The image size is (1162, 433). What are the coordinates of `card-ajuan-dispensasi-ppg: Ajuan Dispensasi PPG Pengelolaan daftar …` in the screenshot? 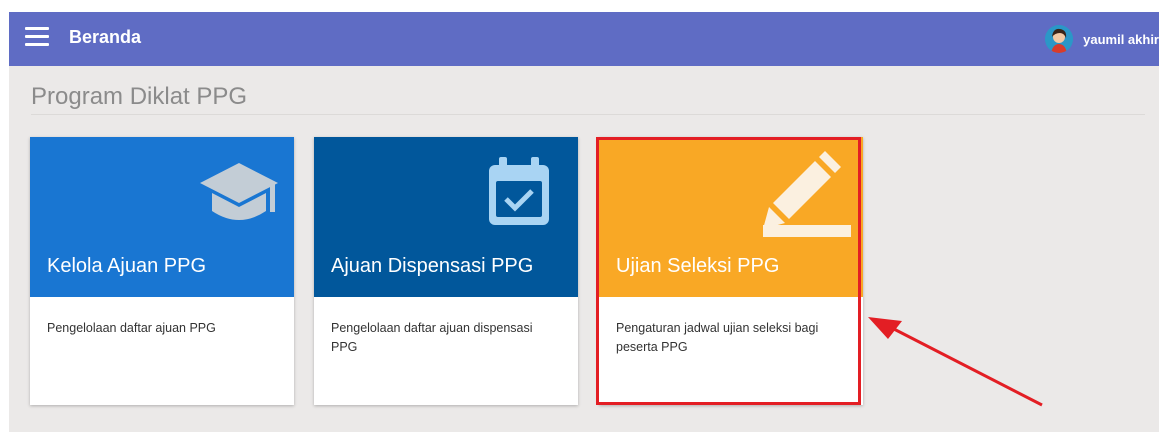 It's located at (446, 271).